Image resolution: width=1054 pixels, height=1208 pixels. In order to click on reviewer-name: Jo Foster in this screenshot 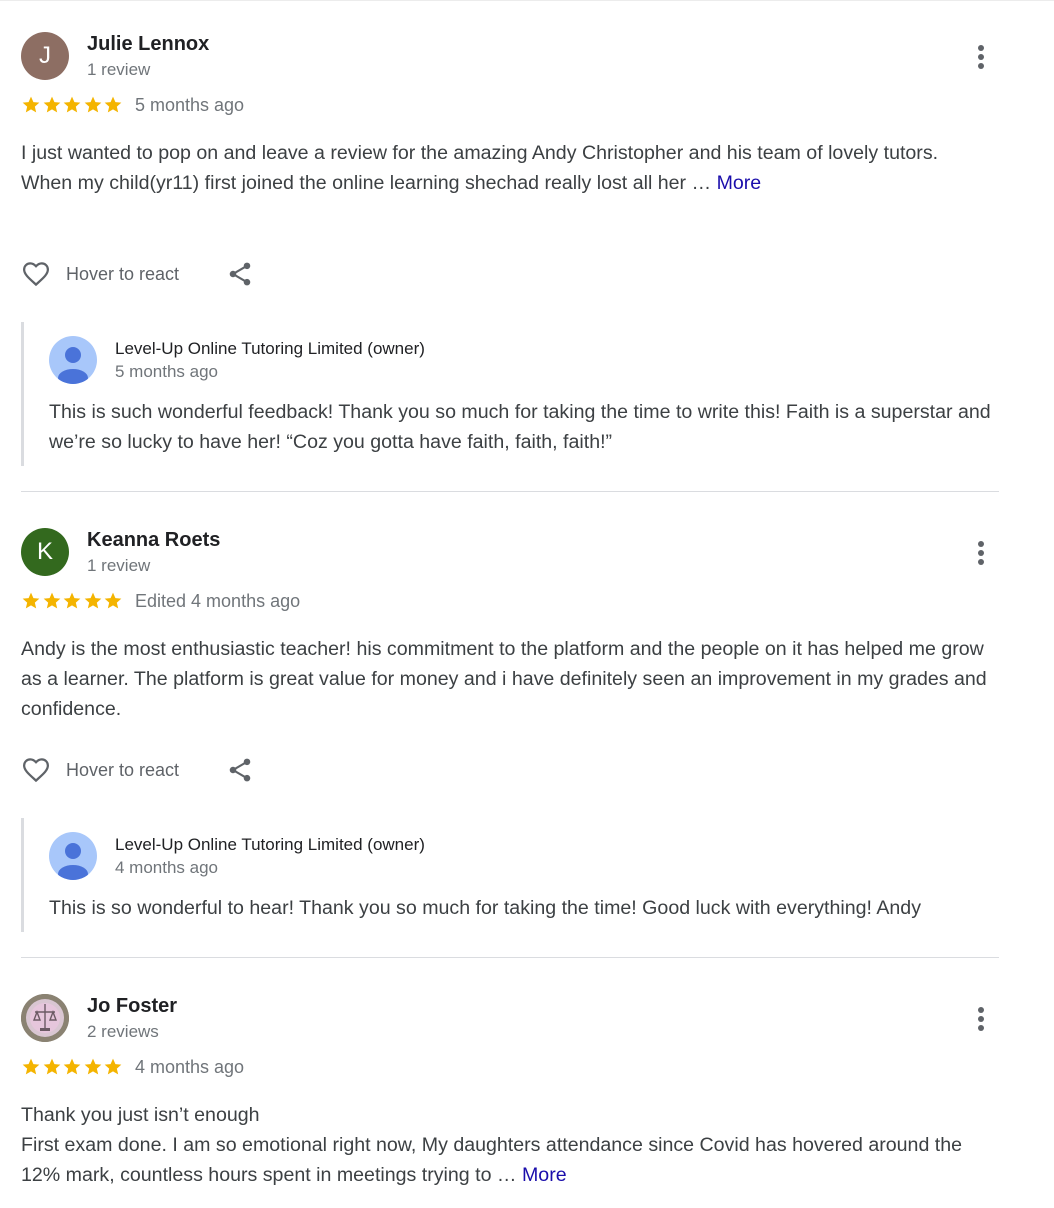, I will do `click(132, 1006)`.